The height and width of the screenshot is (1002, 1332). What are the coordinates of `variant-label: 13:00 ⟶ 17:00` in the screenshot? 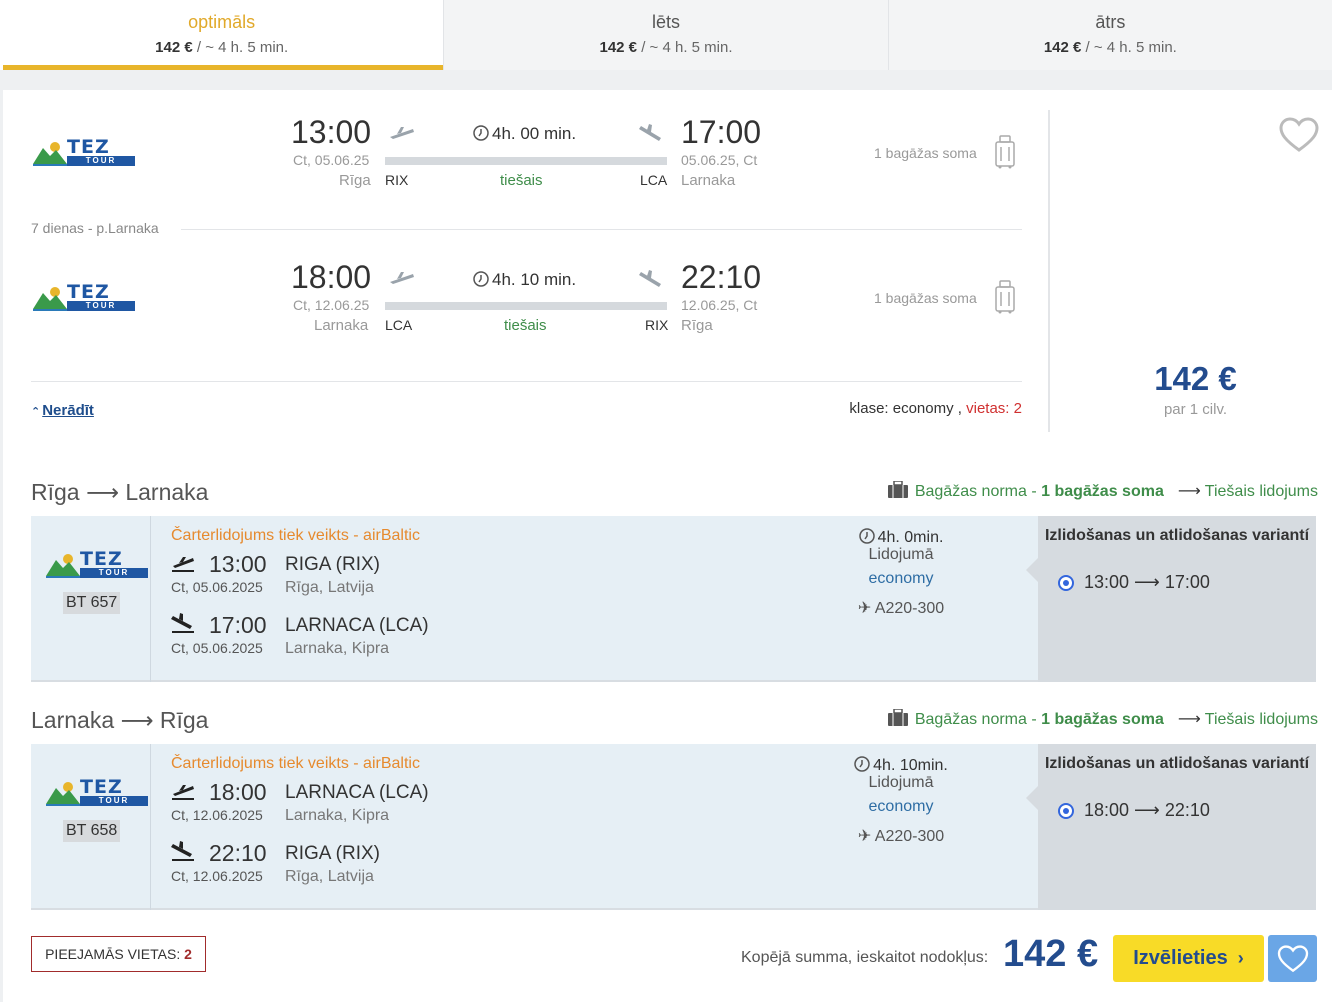 It's located at (1147, 582).